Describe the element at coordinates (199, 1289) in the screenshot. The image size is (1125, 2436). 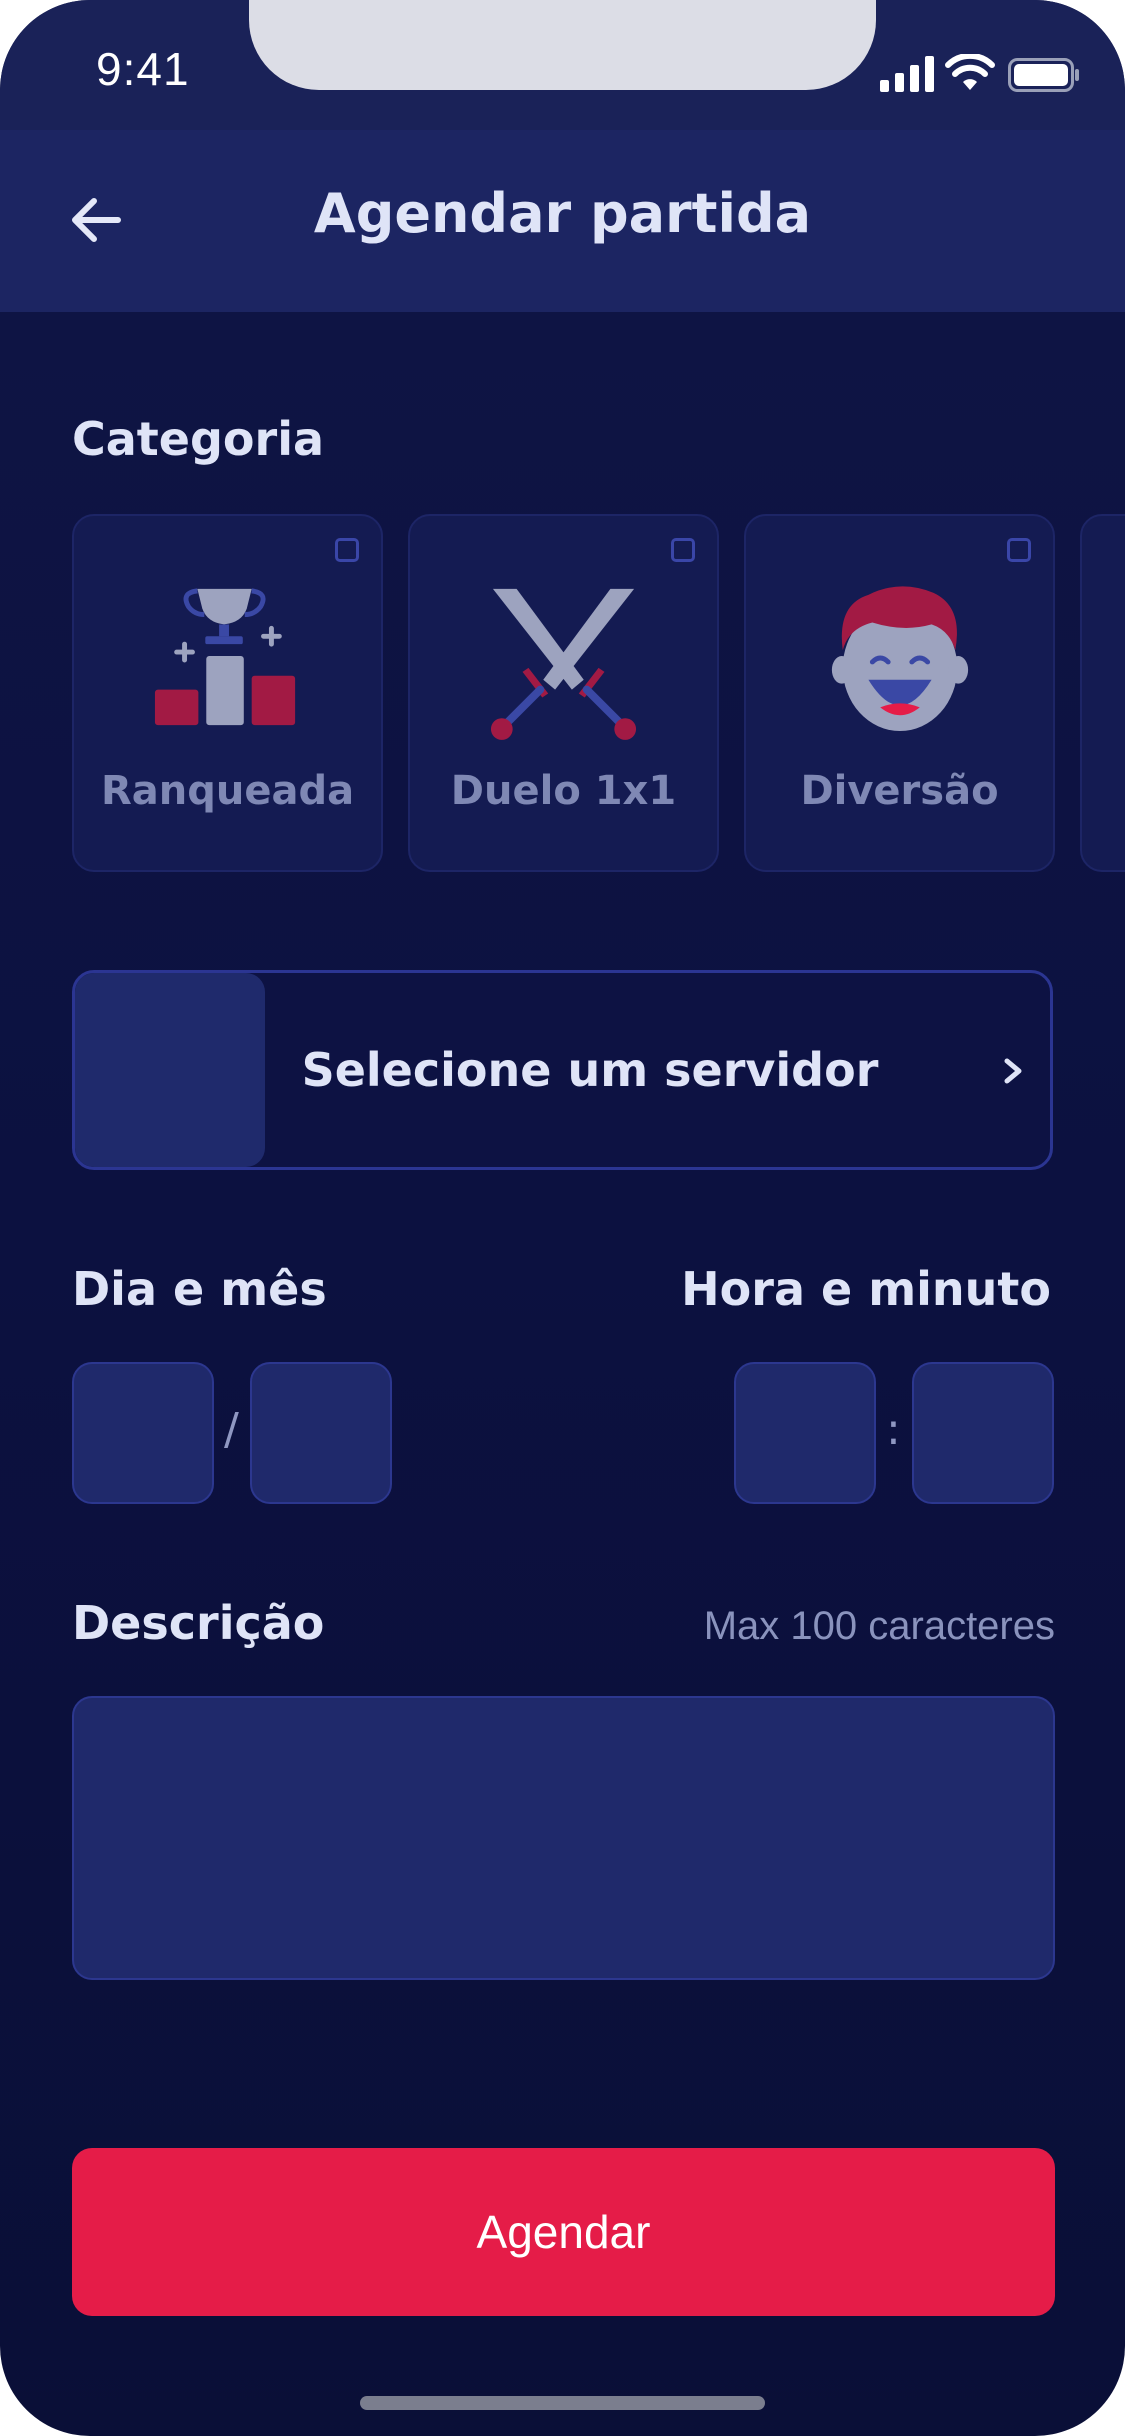
I see `date-label: Dia e mês` at that location.